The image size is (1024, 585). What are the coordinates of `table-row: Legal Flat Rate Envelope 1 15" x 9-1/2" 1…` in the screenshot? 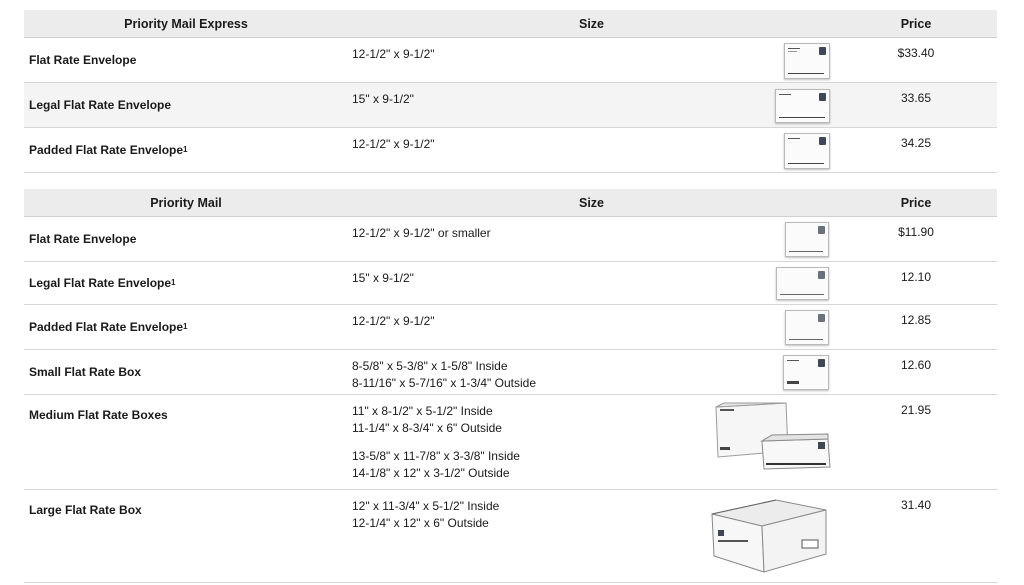 It's located at (510, 283).